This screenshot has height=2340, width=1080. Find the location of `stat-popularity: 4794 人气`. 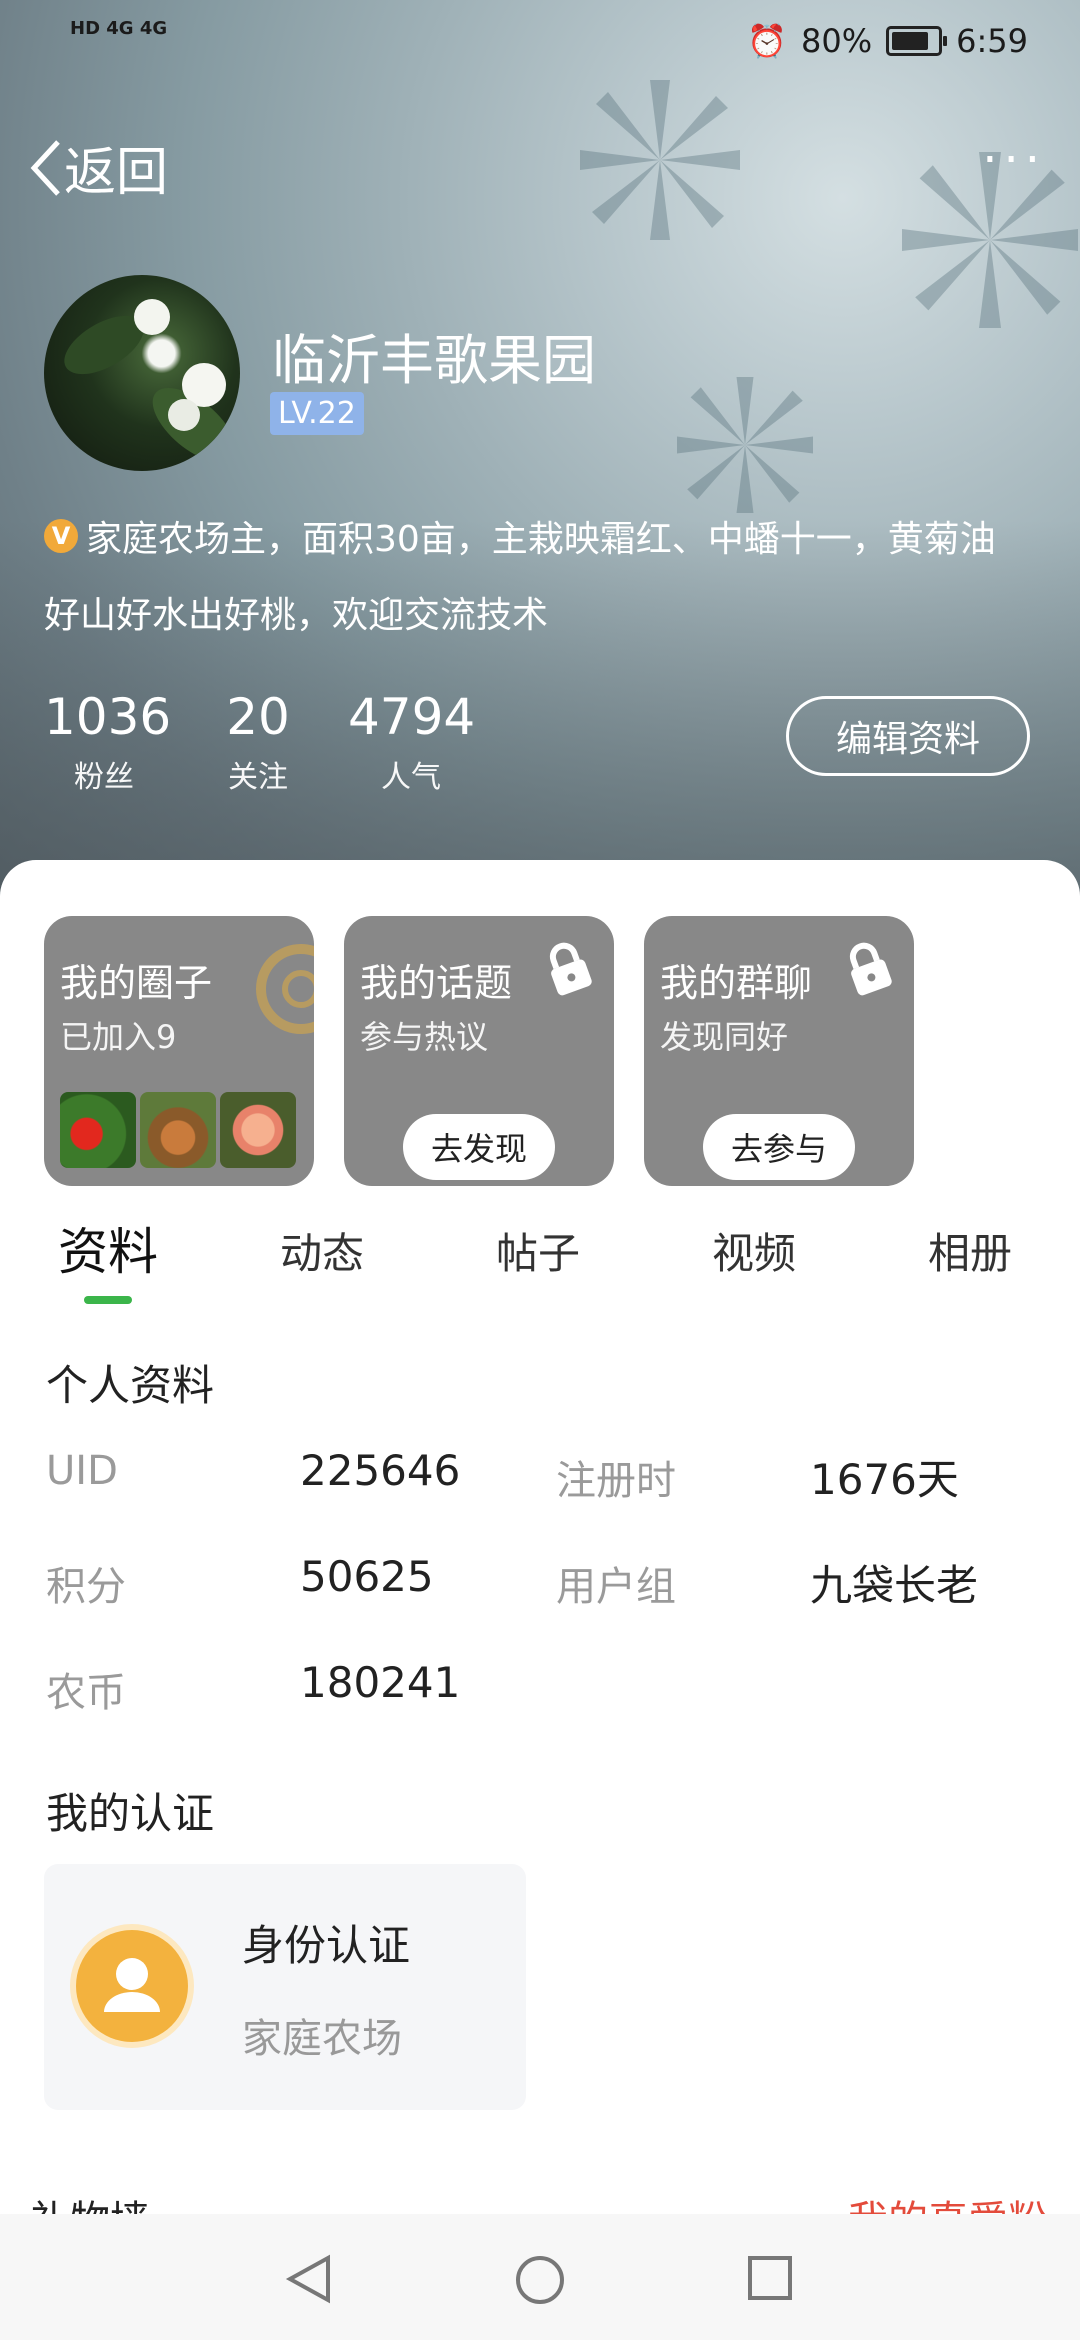

stat-popularity: 4794 人气 is located at coordinates (412, 742).